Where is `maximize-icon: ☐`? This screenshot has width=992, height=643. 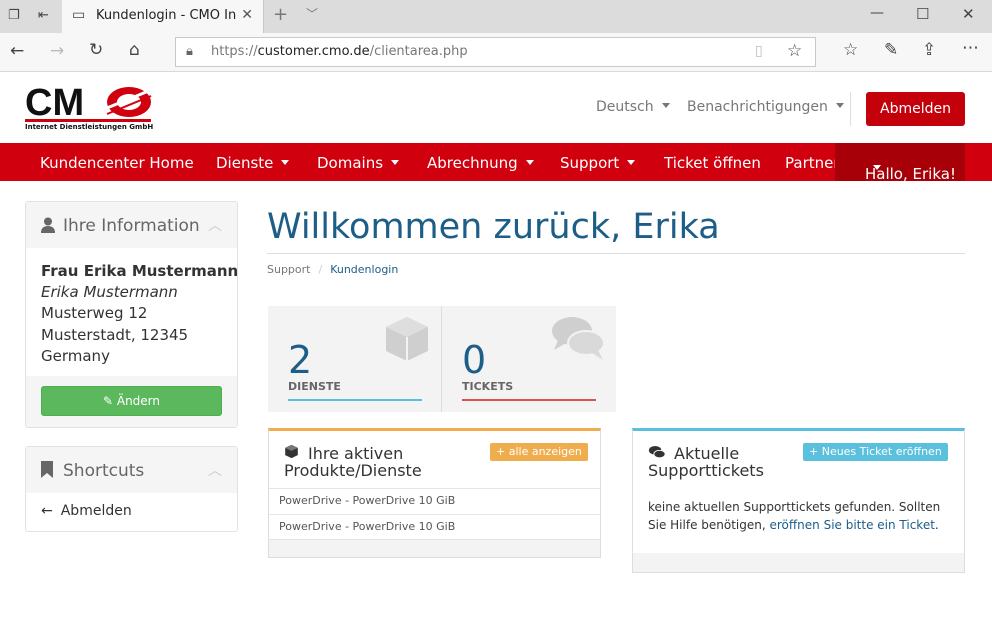
maximize-icon: ☐ is located at coordinates (922, 14).